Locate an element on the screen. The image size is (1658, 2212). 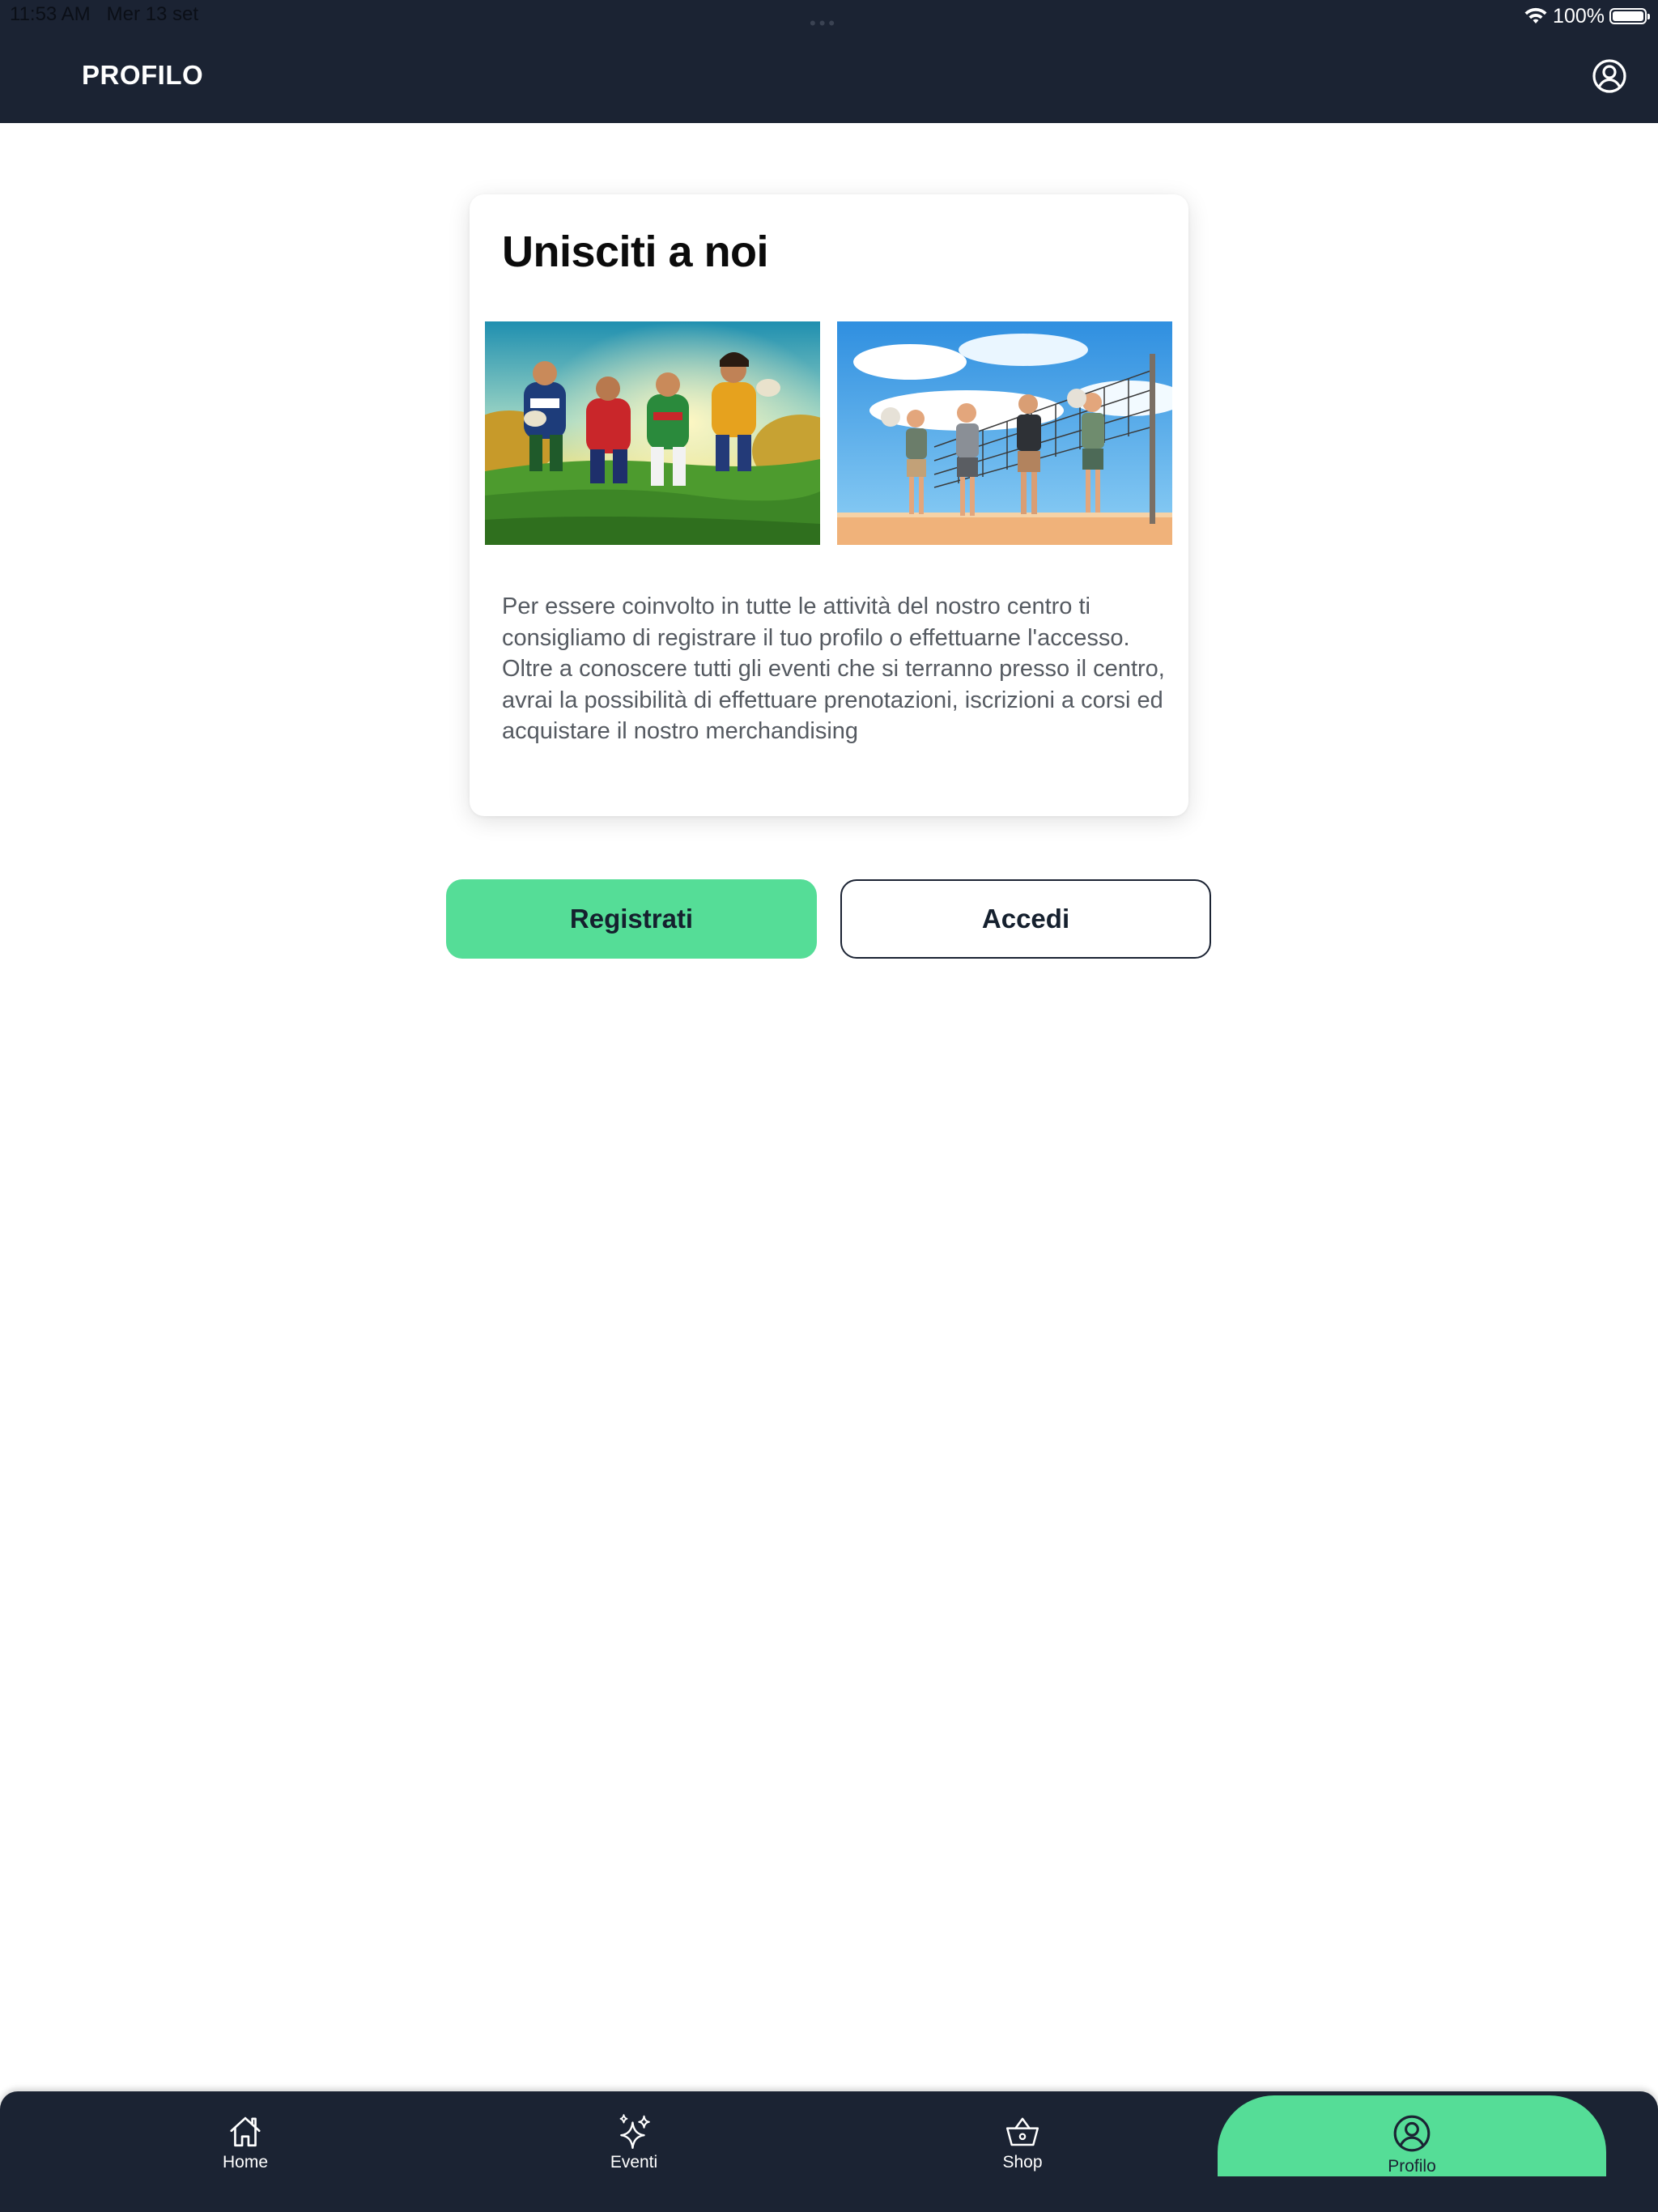
bottom-tab-bar: Home Eventi Shop Profilo is located at coordinates (829, 2151).